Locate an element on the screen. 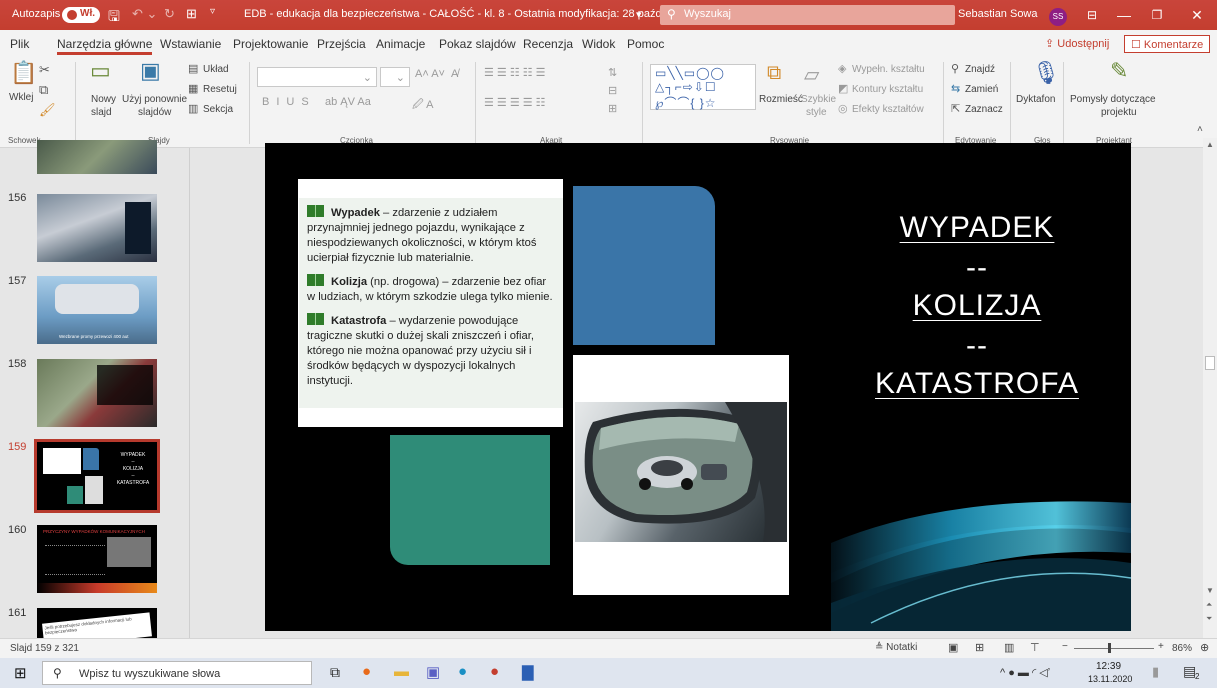 The width and height of the screenshot is (1217, 688). scroll-thumb is located at coordinates (1210, 363).